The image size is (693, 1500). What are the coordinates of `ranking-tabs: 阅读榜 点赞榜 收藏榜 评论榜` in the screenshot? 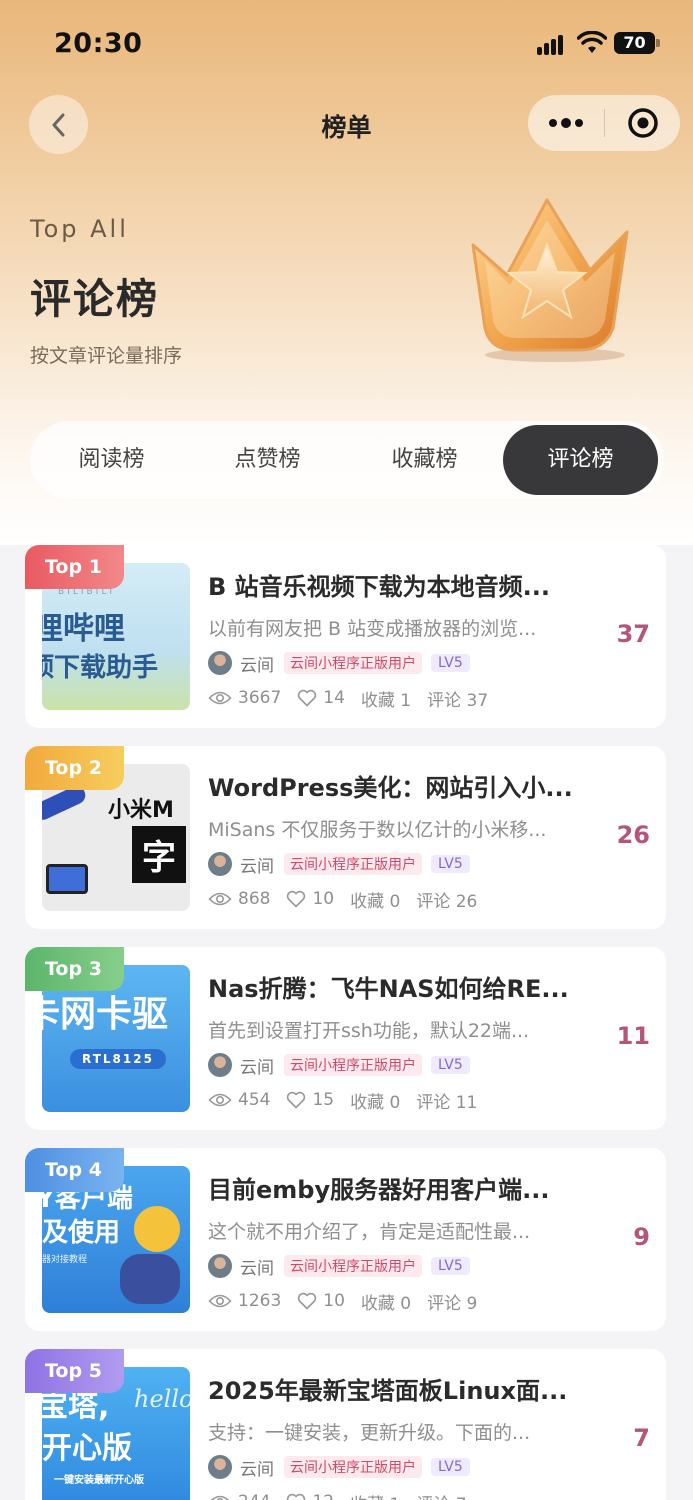 It's located at (347, 460).